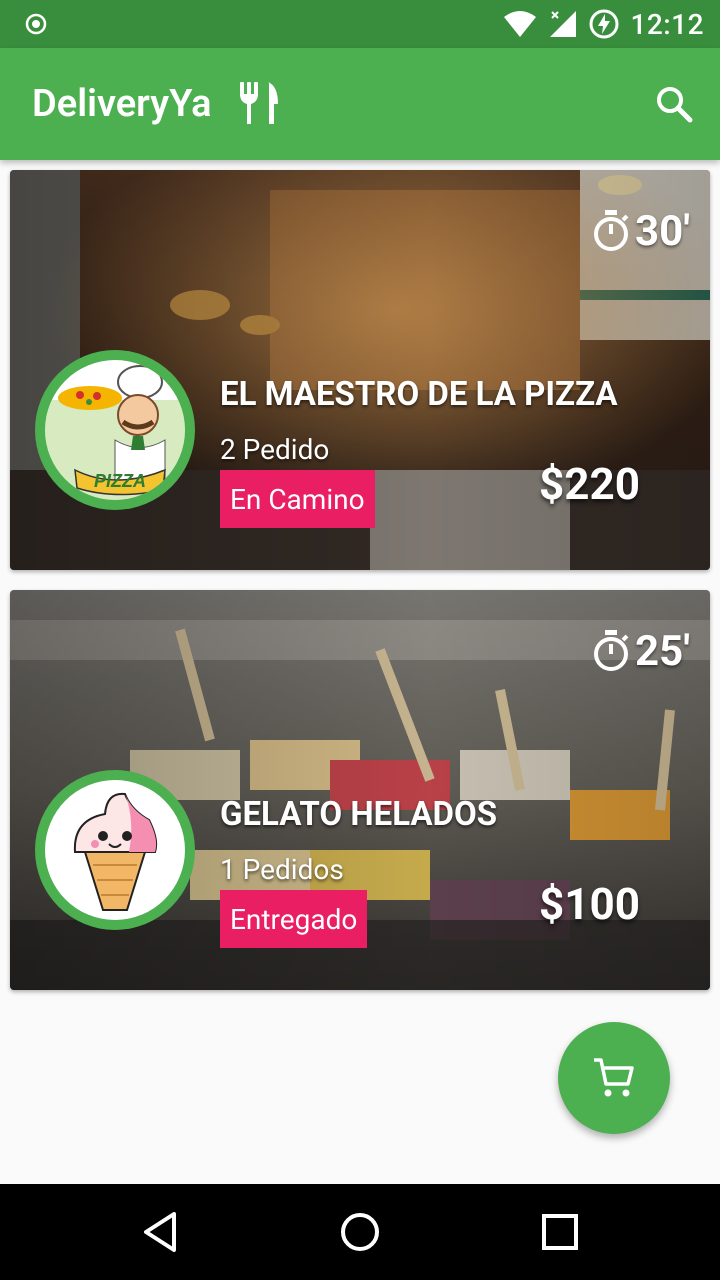 This screenshot has width=720, height=1280. What do you see at coordinates (294, 919) in the screenshot?
I see `status-badge: Entregado` at bounding box center [294, 919].